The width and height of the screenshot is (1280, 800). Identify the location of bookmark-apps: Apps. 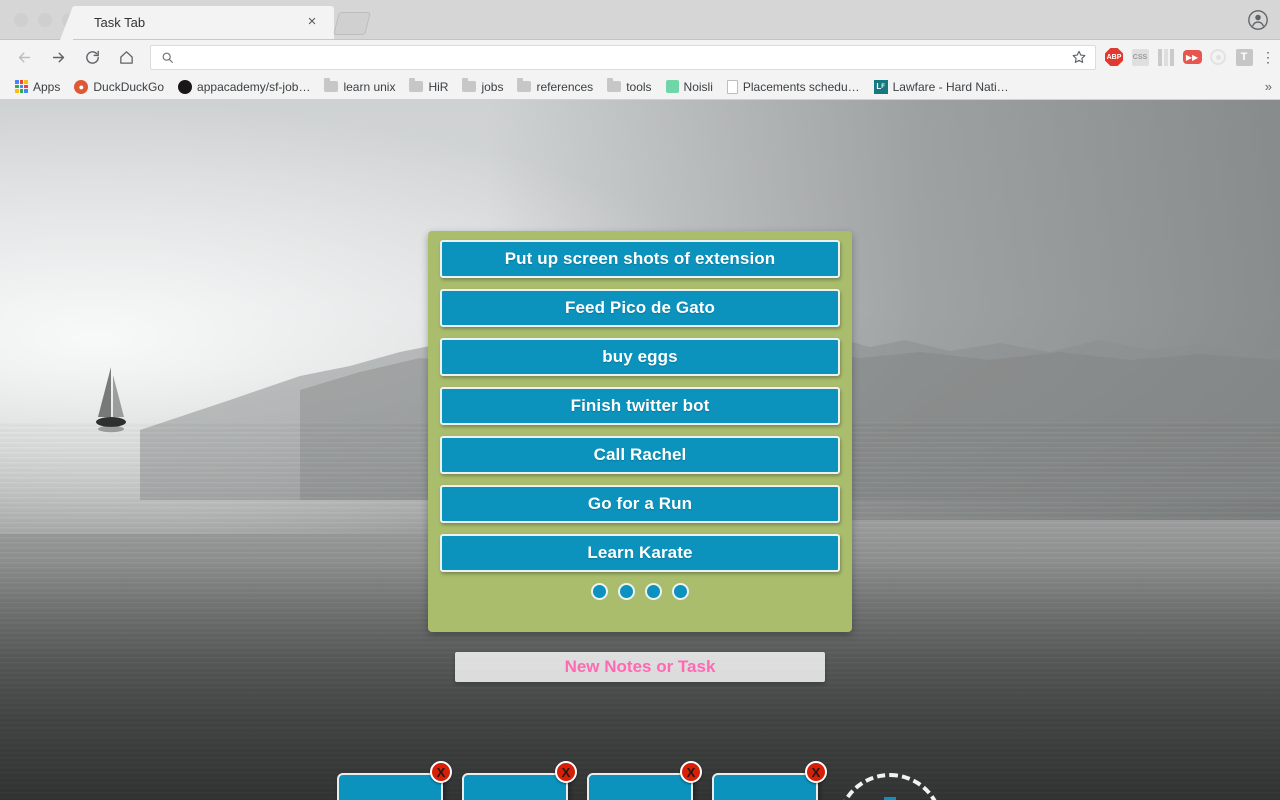
(37, 87).